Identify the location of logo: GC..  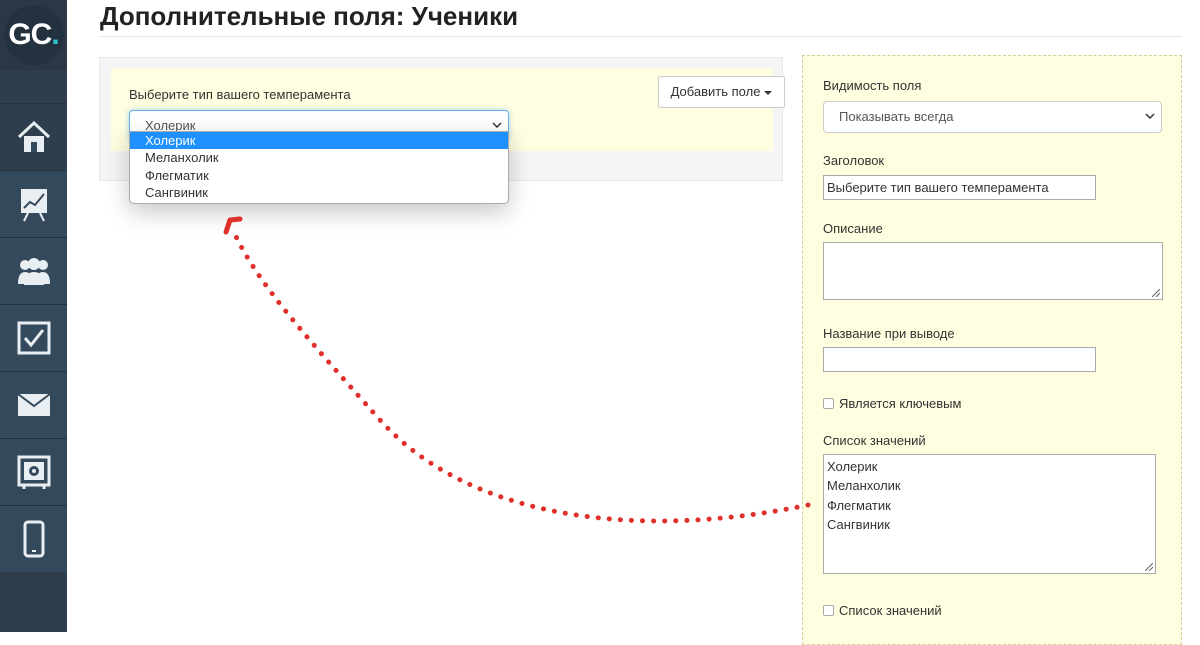
(33, 35).